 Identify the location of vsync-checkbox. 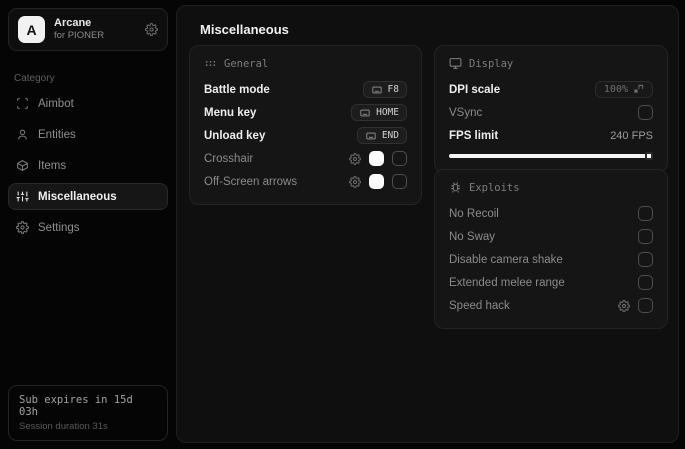
(645, 112).